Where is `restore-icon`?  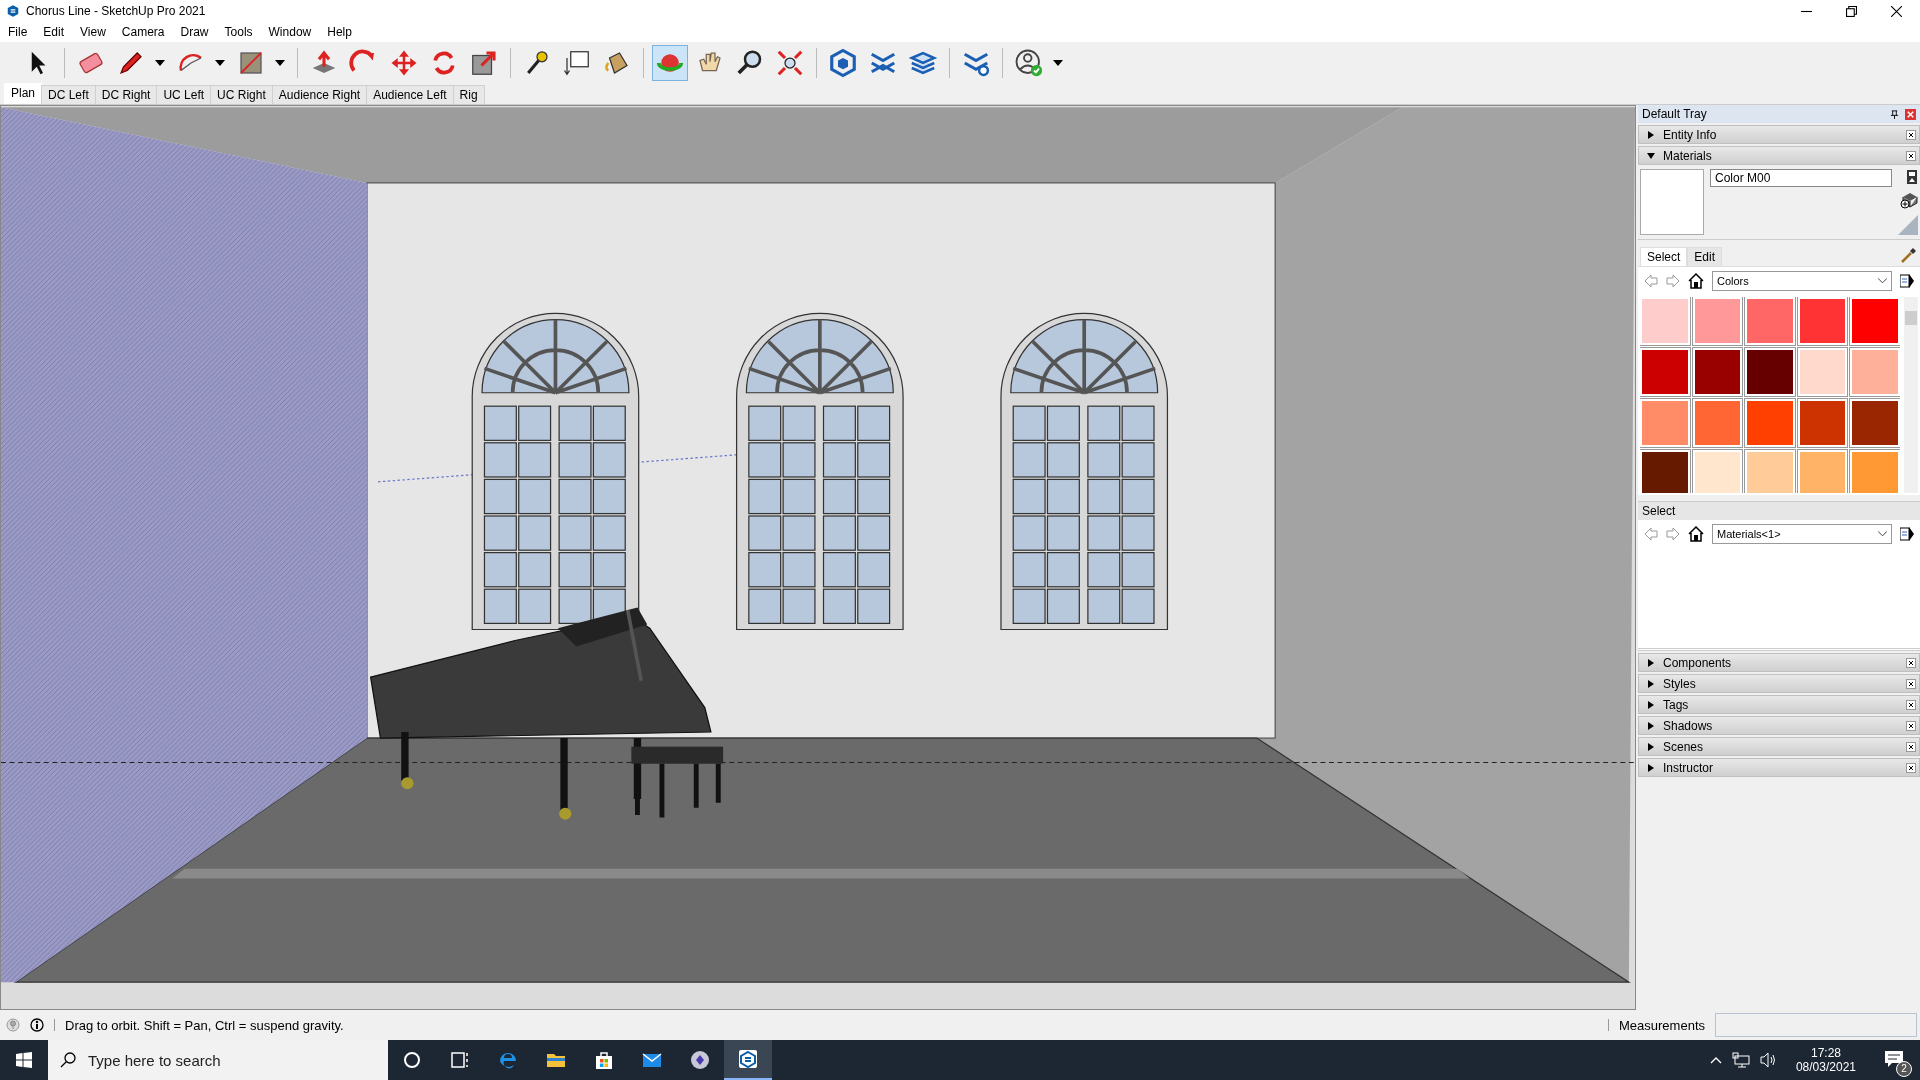
restore-icon is located at coordinates (1851, 11).